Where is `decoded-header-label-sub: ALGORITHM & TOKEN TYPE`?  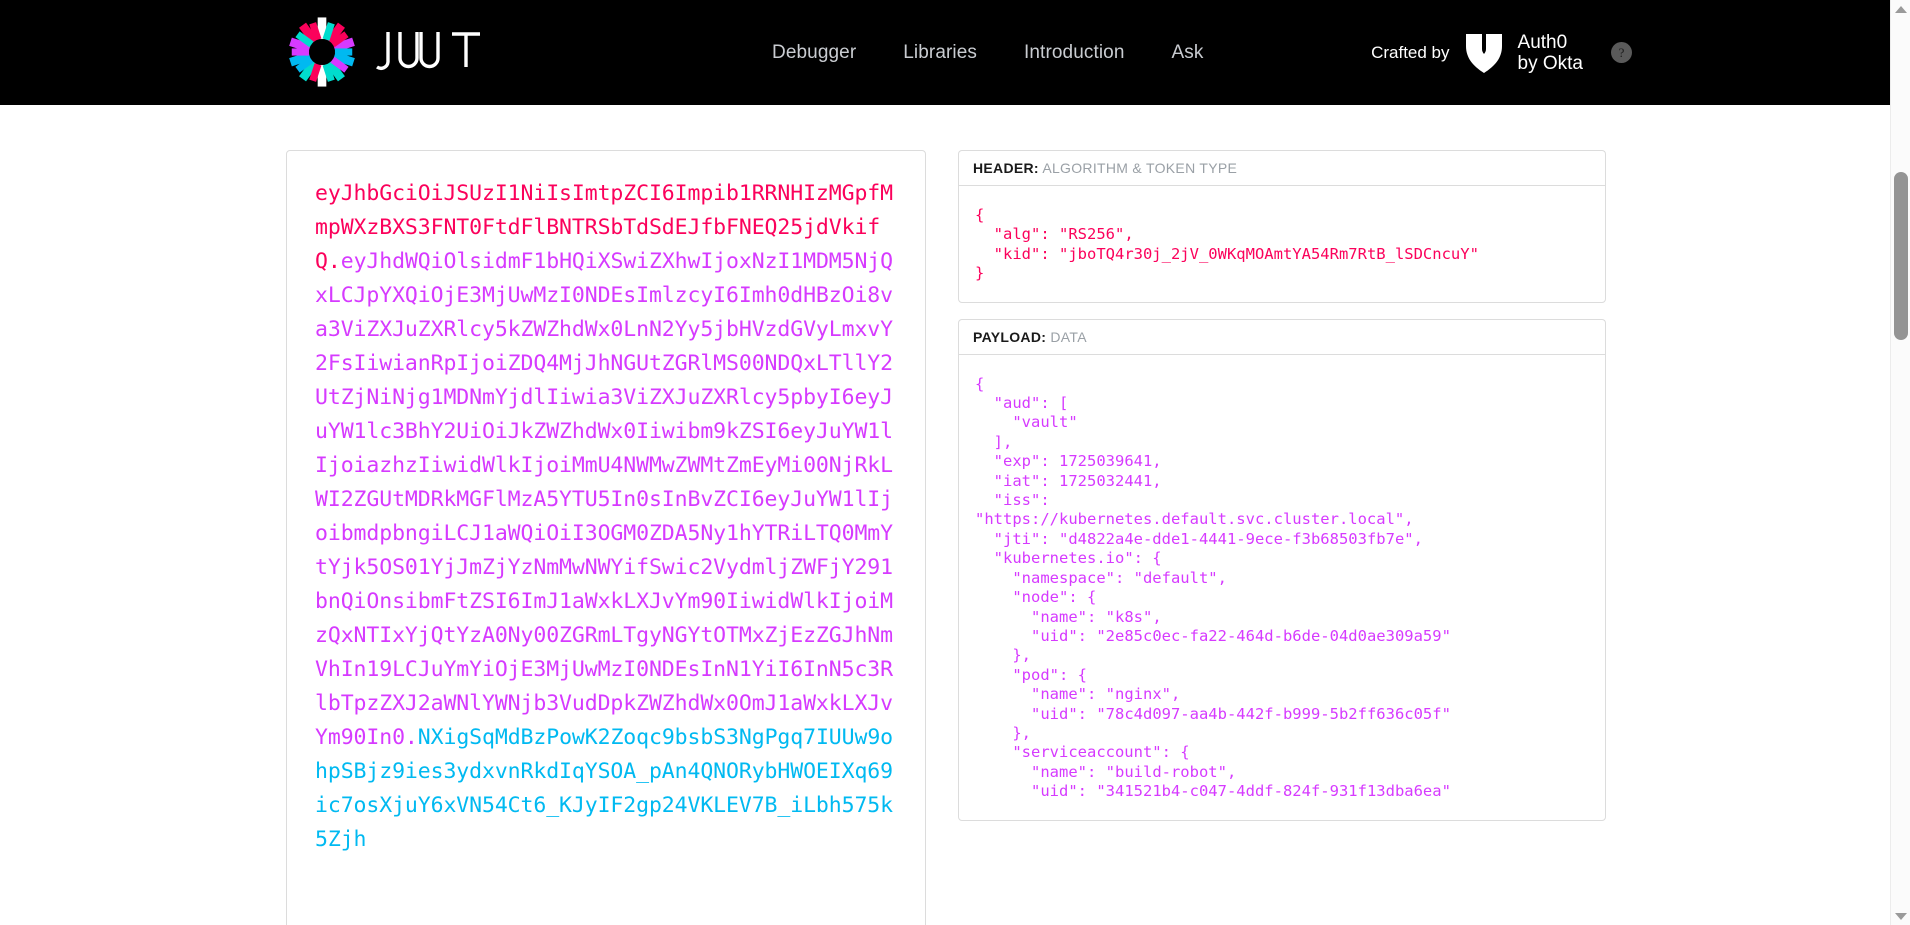
decoded-header-label-sub: ALGORITHM & TOKEN TYPE is located at coordinates (1140, 168).